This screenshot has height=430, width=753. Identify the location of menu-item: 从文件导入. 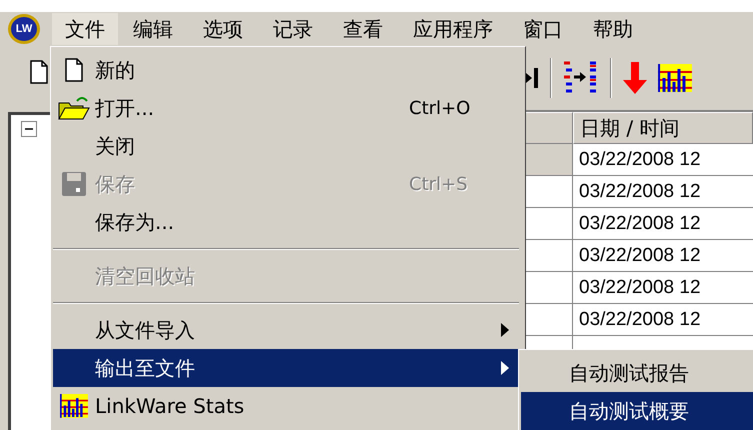
(286, 330).